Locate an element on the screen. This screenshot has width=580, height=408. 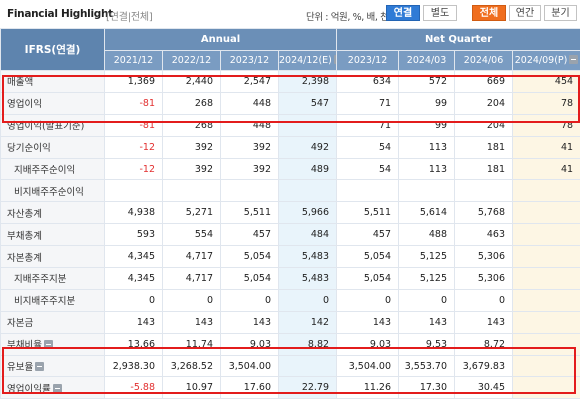
table-cell: 113 is located at coordinates (427, 147).